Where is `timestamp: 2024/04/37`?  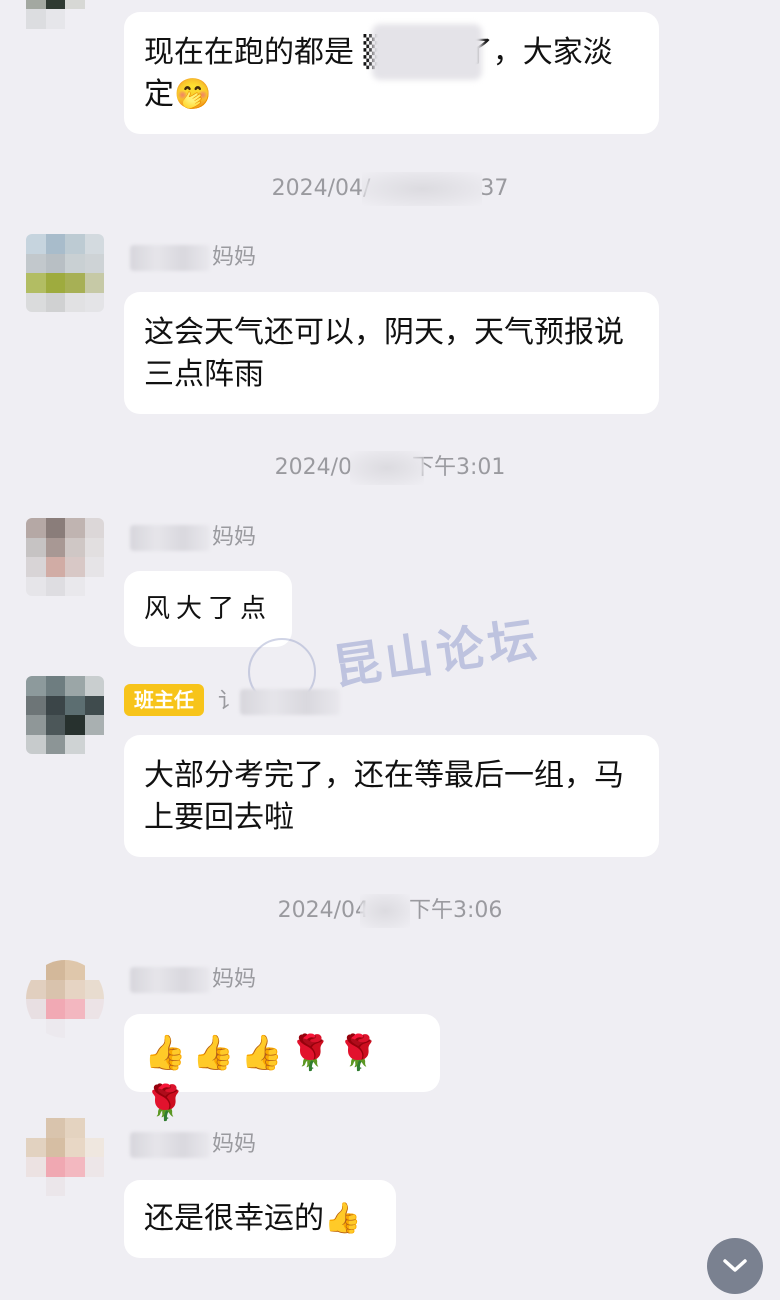
timestamp: 2024/04/37 is located at coordinates (390, 189).